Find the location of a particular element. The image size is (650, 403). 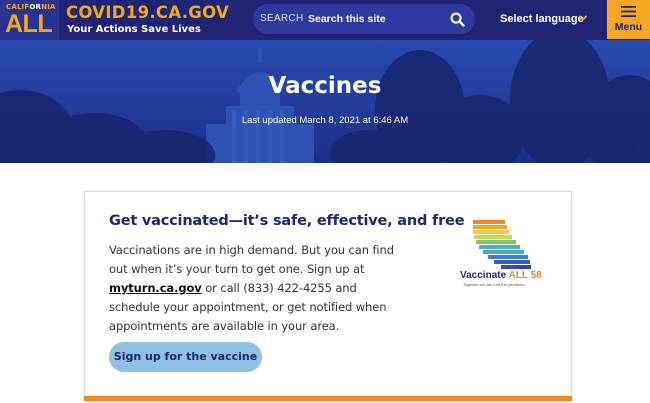

logo-tagline: Together we can end the pandemic. is located at coordinates (495, 284).